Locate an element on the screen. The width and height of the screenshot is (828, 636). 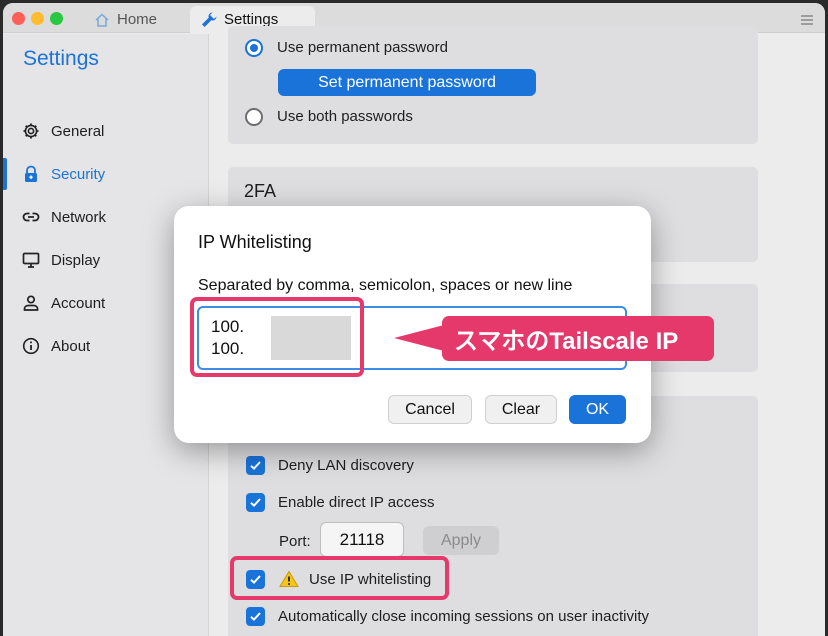
gear-icon is located at coordinates (31, 131).